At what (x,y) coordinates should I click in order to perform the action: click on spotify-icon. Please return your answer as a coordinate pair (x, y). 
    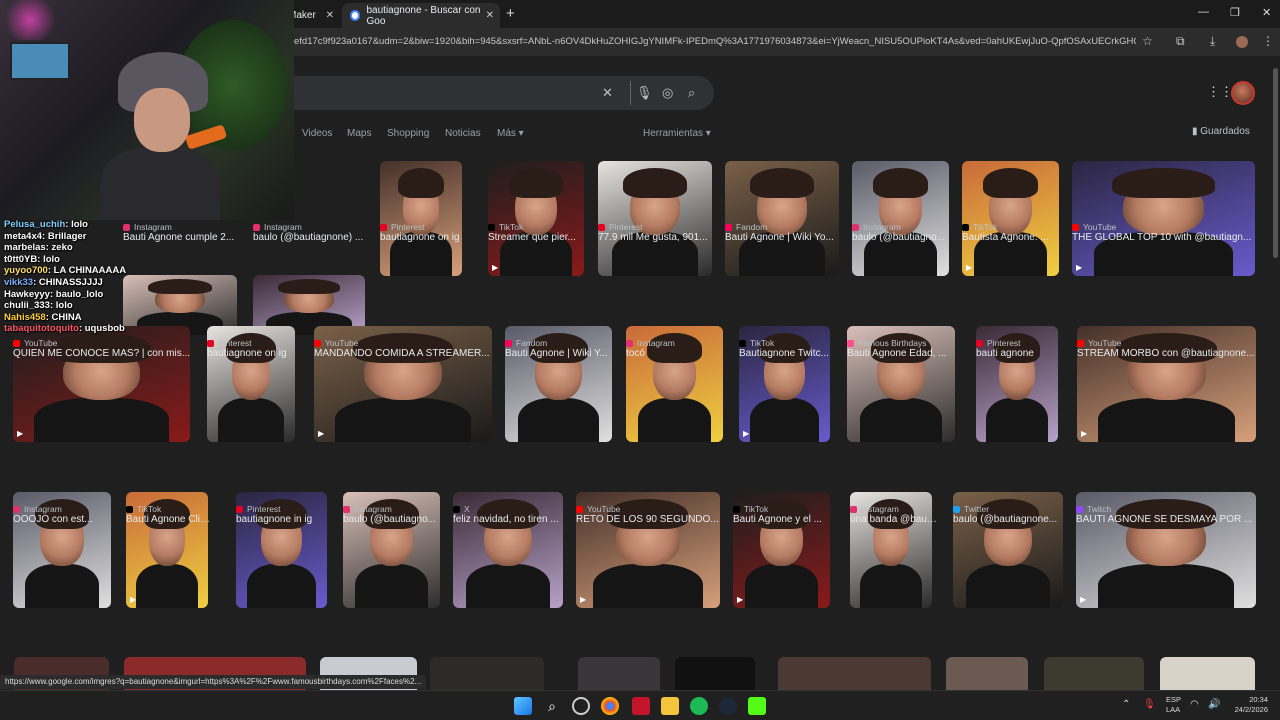
    Looking at the image, I should click on (699, 706).